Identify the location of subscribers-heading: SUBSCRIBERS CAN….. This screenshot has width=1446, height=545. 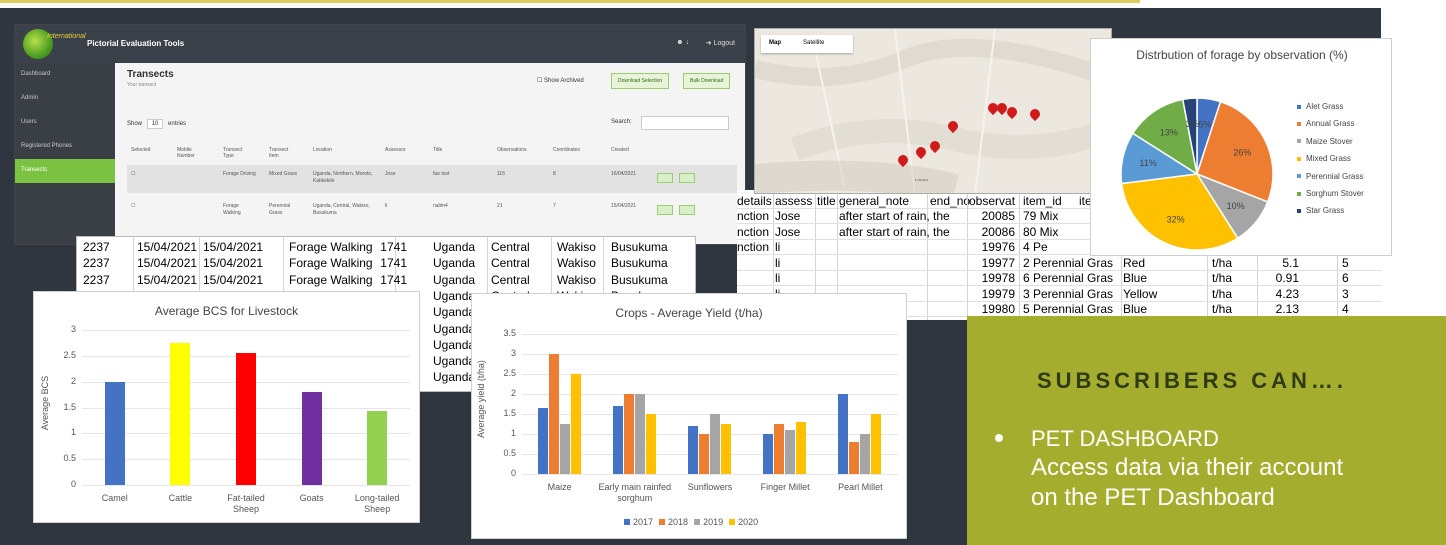
(1192, 380).